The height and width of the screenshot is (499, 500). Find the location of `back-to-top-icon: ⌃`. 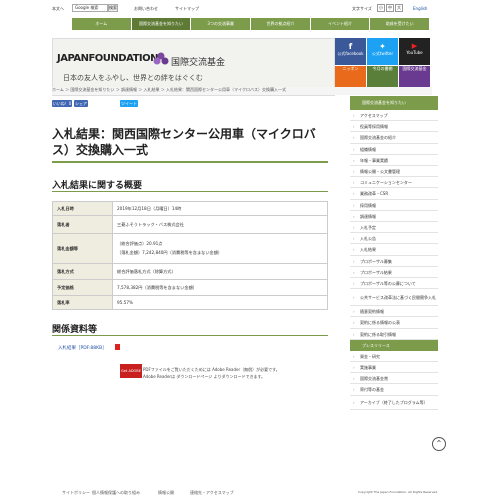

back-to-top-icon: ⌃ is located at coordinates (439, 444).